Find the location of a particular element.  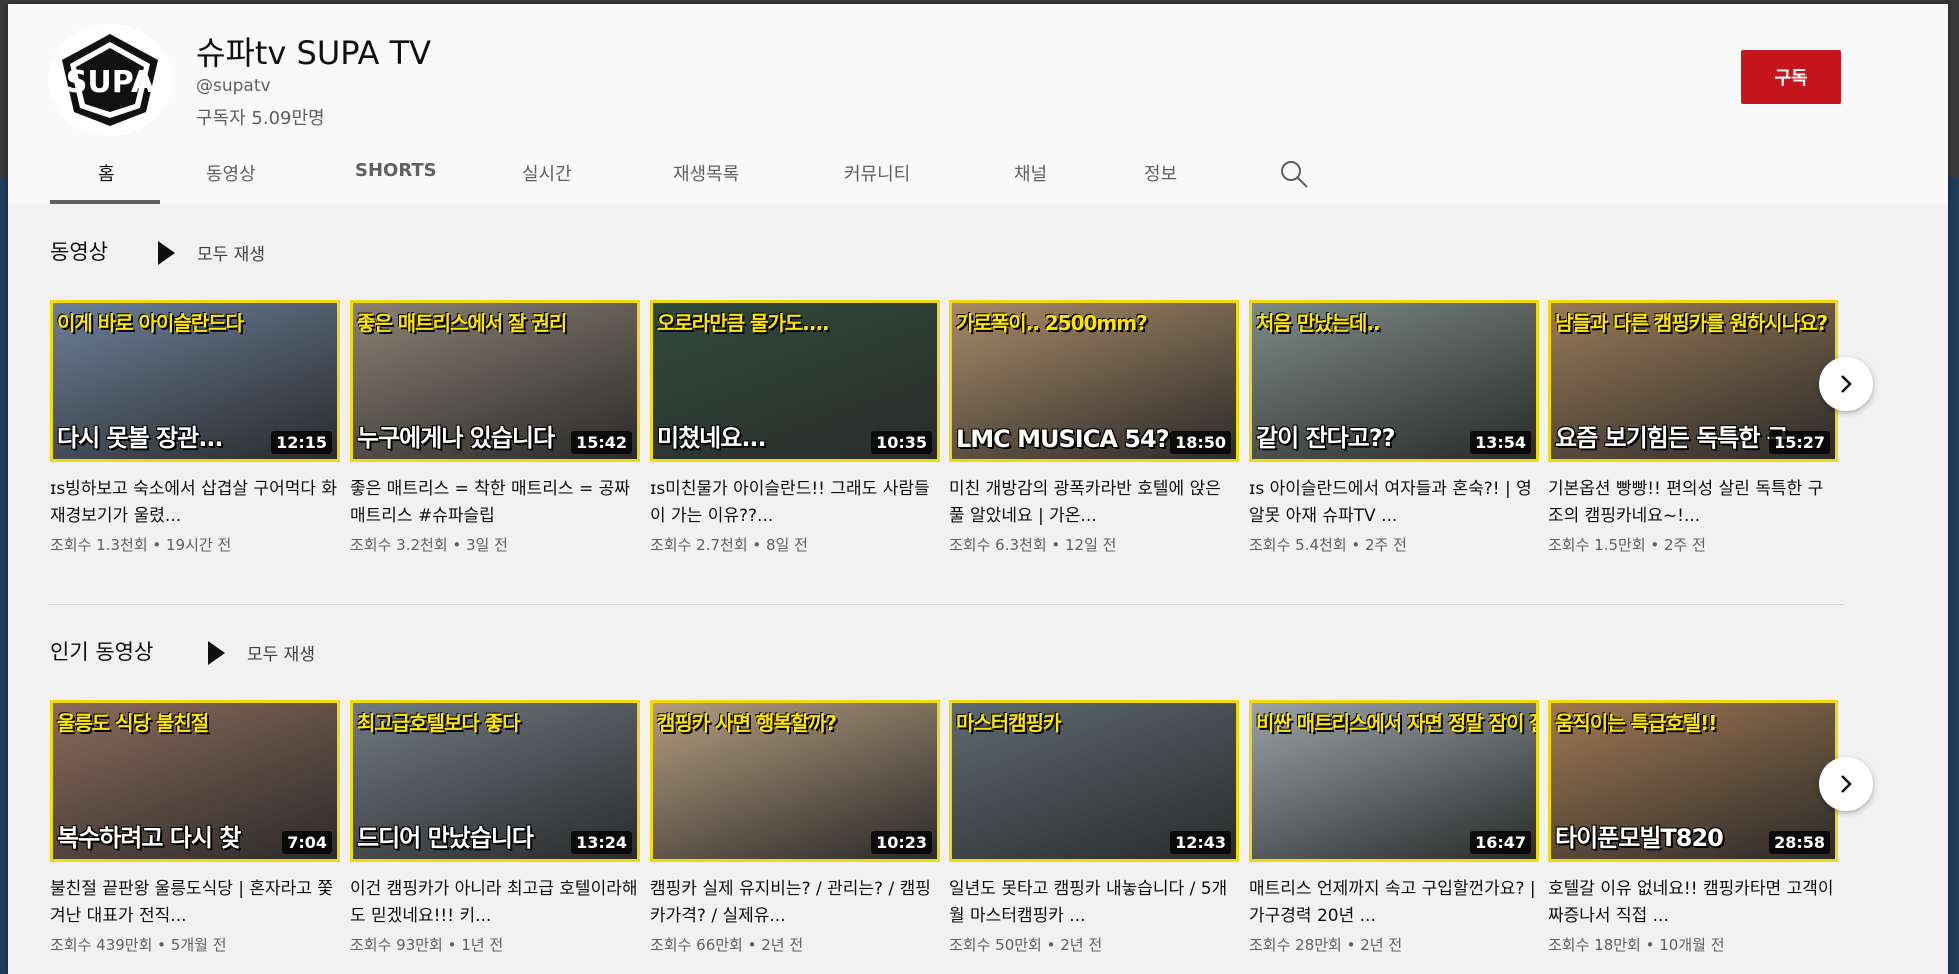

video-meta: 조회수 18만회 • 10개월 전 is located at coordinates (1636, 945).